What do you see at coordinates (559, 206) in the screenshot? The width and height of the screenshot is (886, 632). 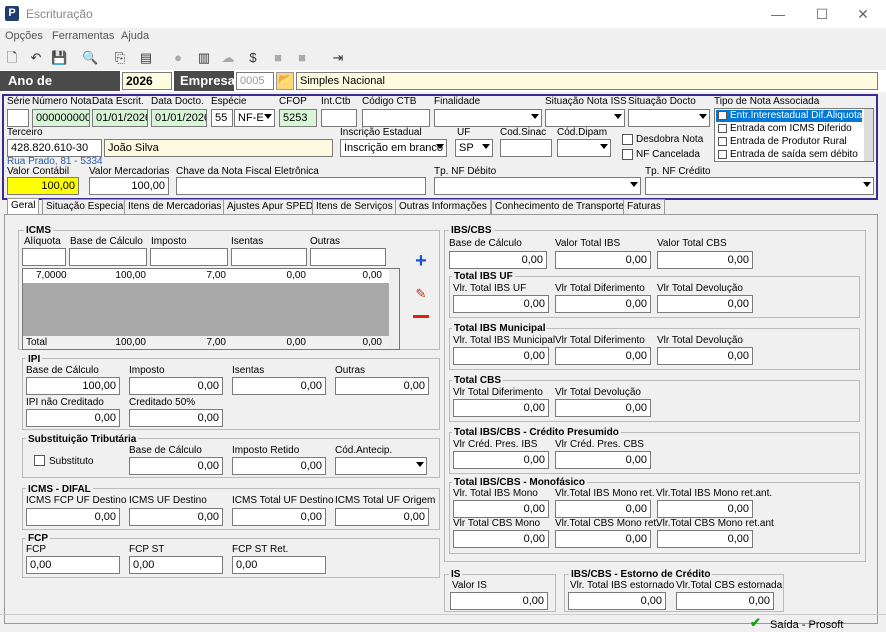 I see `tab-conhecimento-transporte: Conhecimento de Transporte` at bounding box center [559, 206].